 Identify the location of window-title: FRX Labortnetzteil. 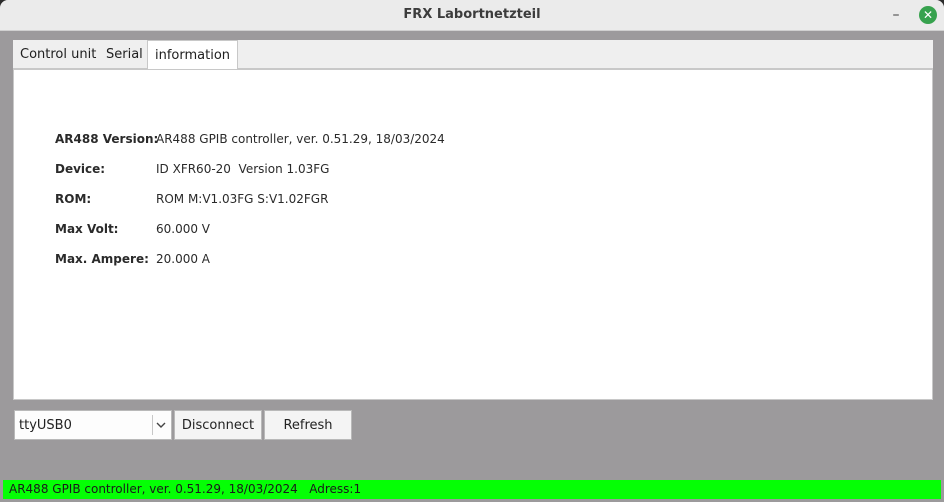
(472, 14).